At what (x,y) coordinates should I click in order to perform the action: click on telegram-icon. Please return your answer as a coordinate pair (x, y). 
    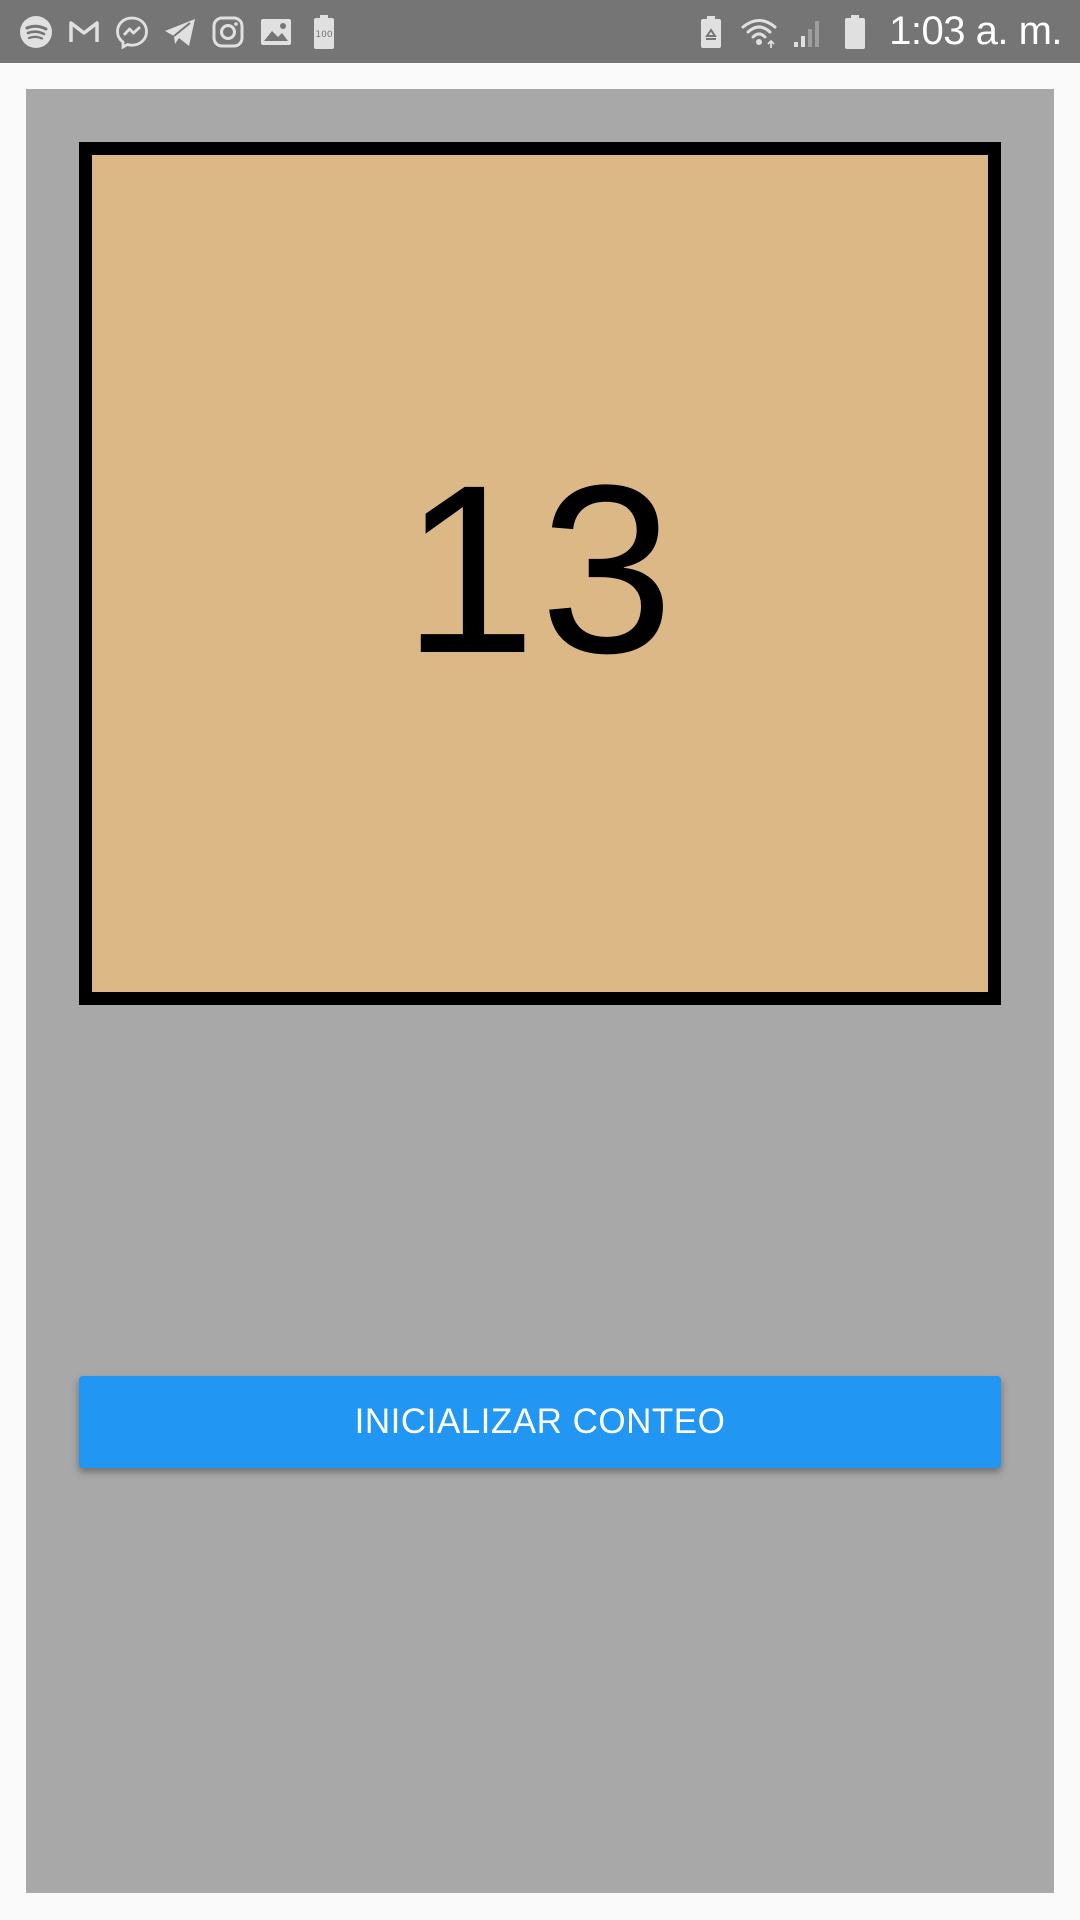
    Looking at the image, I should click on (180, 32).